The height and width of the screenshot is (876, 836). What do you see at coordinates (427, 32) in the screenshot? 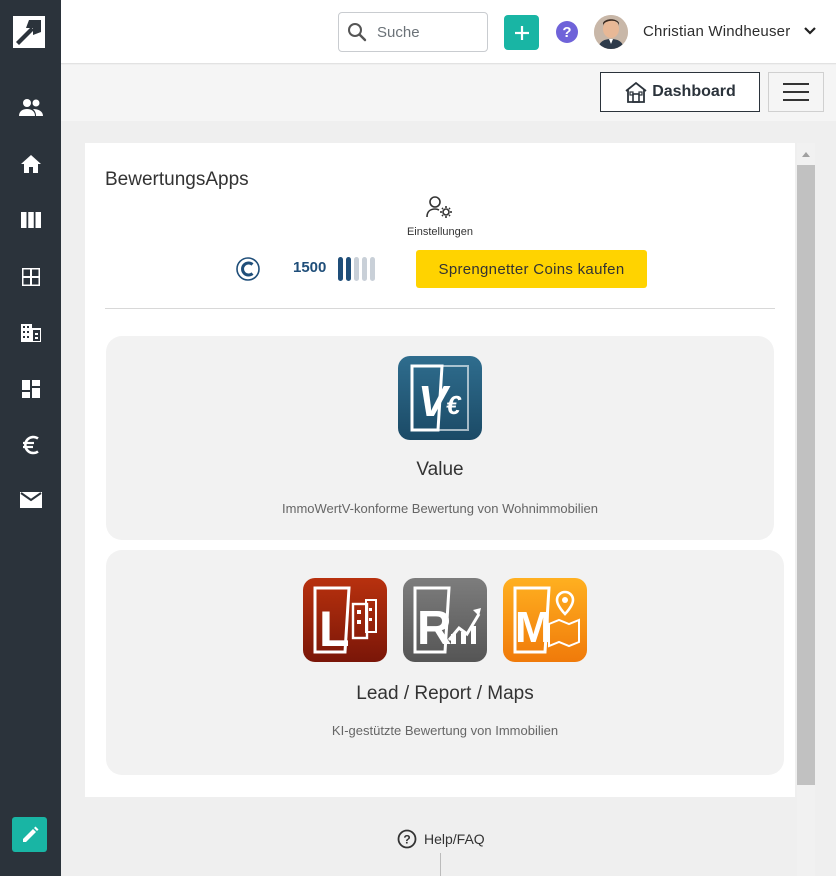
I see `search-input` at bounding box center [427, 32].